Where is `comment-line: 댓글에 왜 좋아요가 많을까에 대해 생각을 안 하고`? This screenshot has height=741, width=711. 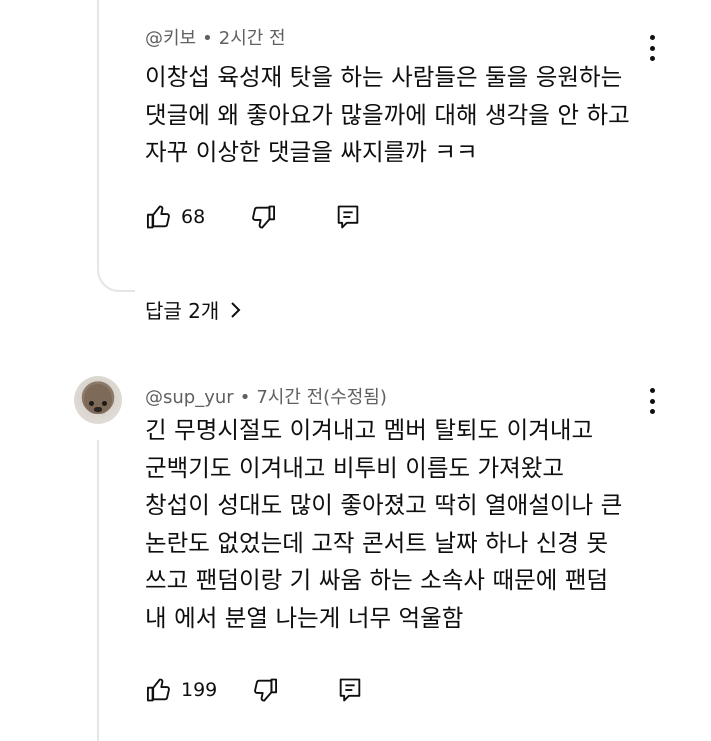
comment-line: 댓글에 왜 좋아요가 많을까에 대해 생각을 안 하고 is located at coordinates (387, 114).